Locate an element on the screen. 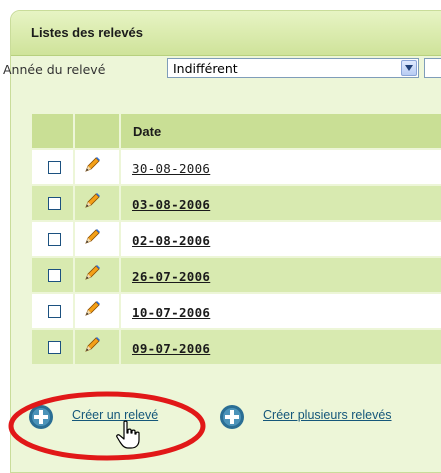 The height and width of the screenshot is (473, 441). date-link: 30-08-2006 is located at coordinates (171, 168).